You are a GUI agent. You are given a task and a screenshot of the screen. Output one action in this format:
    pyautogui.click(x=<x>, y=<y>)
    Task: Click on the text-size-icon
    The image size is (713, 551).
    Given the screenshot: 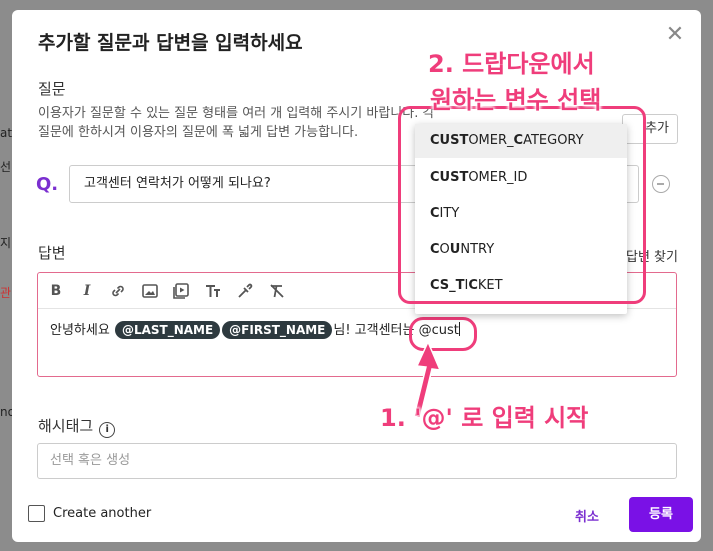 What is the action you would take?
    pyautogui.click(x=213, y=291)
    